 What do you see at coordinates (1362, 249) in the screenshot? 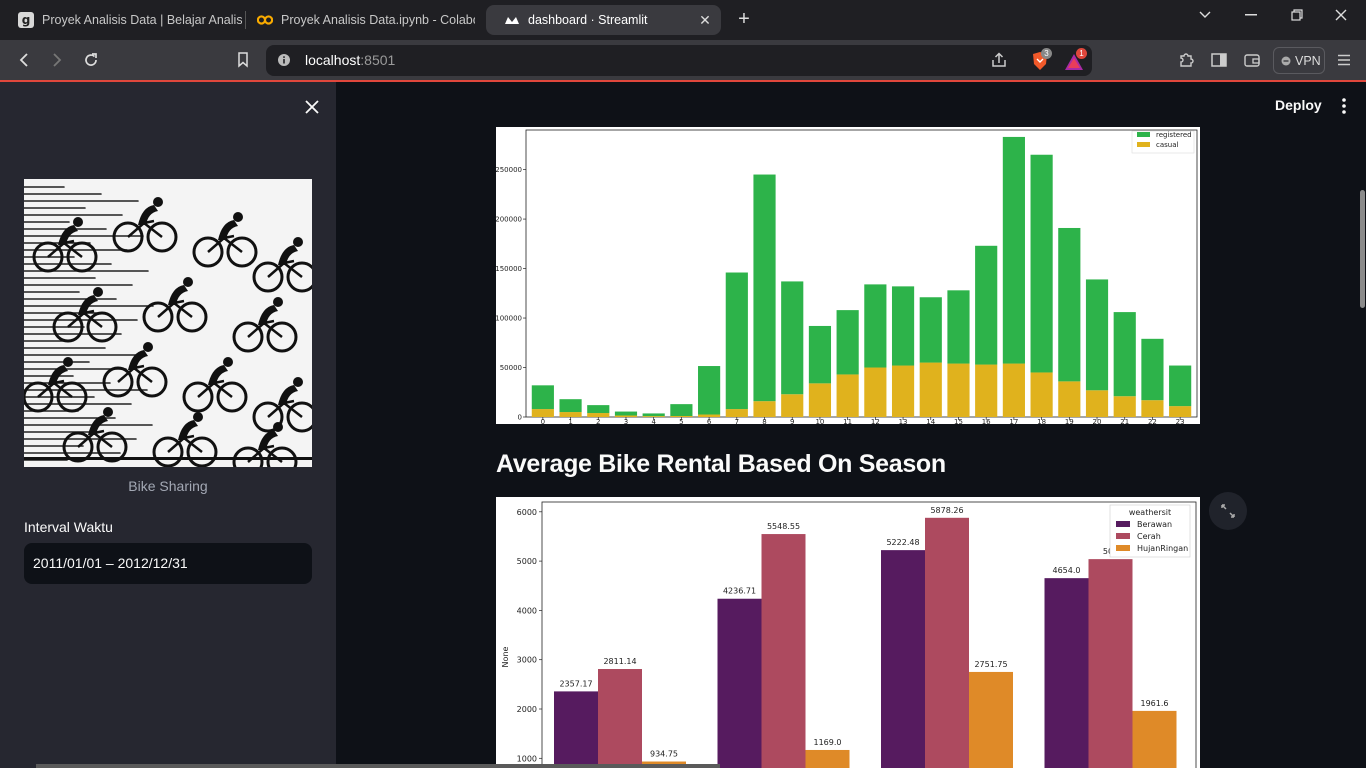
I see `page-scrollbar` at bounding box center [1362, 249].